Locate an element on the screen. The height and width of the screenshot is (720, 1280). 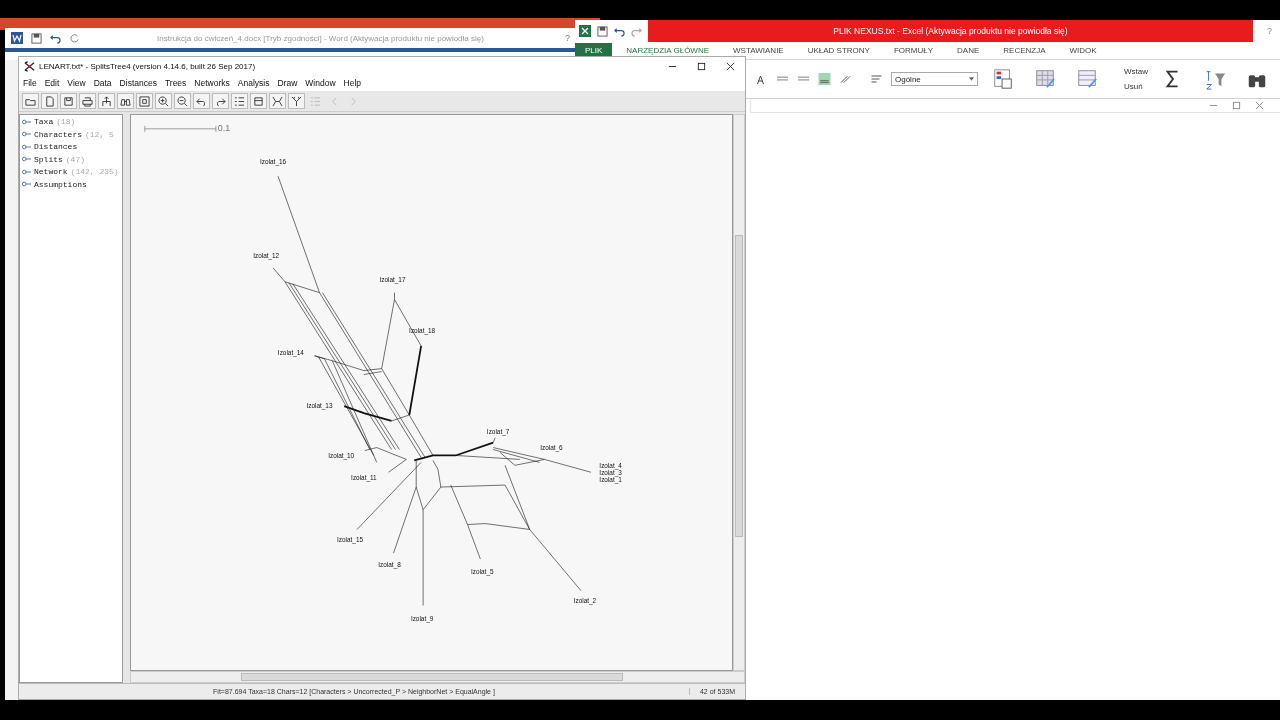
menu-item: Edit is located at coordinates (52, 83).